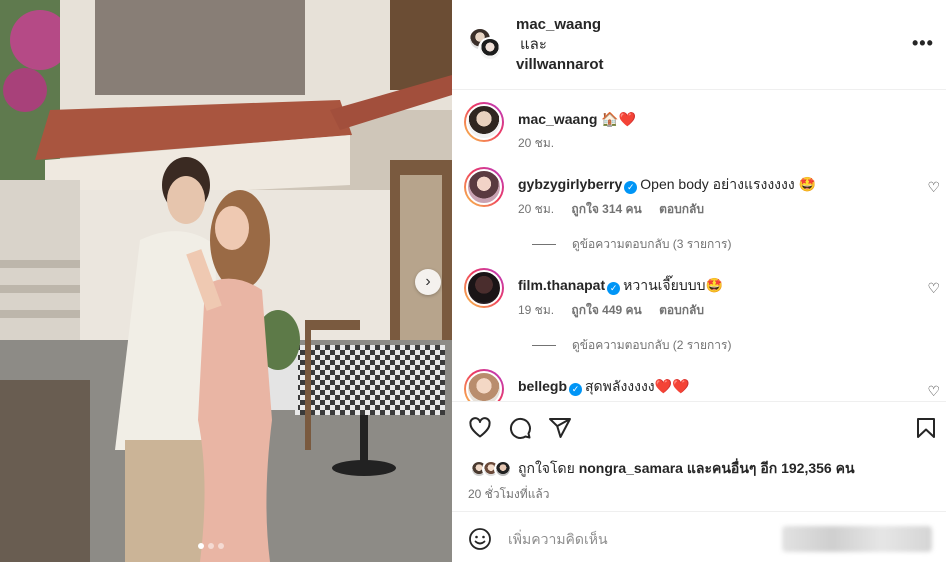  What do you see at coordinates (845, 468) in the screenshot?
I see `likes-suffix: คน` at bounding box center [845, 468].